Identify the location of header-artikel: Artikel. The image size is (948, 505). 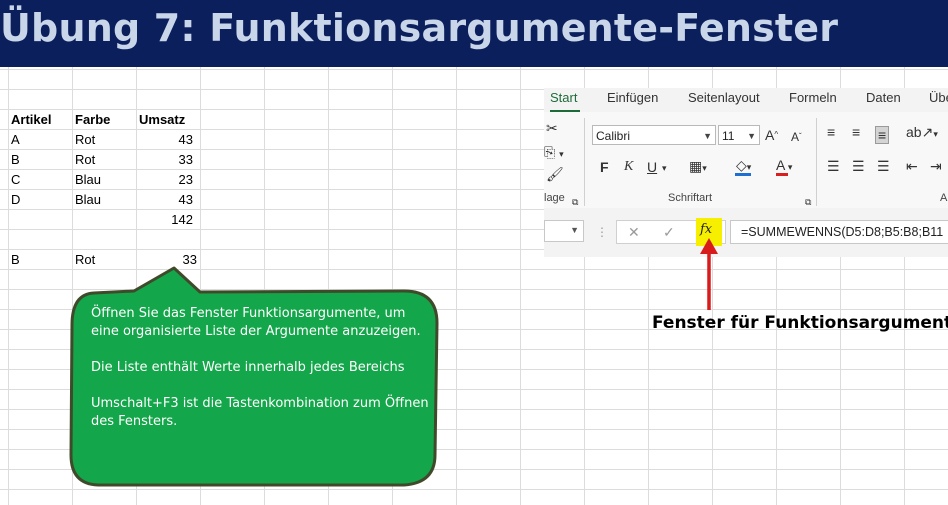
(31, 120).